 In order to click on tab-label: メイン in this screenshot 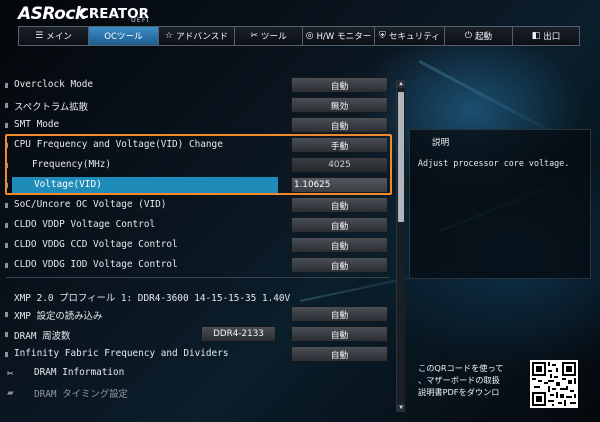, I will do `click(59, 37)`.